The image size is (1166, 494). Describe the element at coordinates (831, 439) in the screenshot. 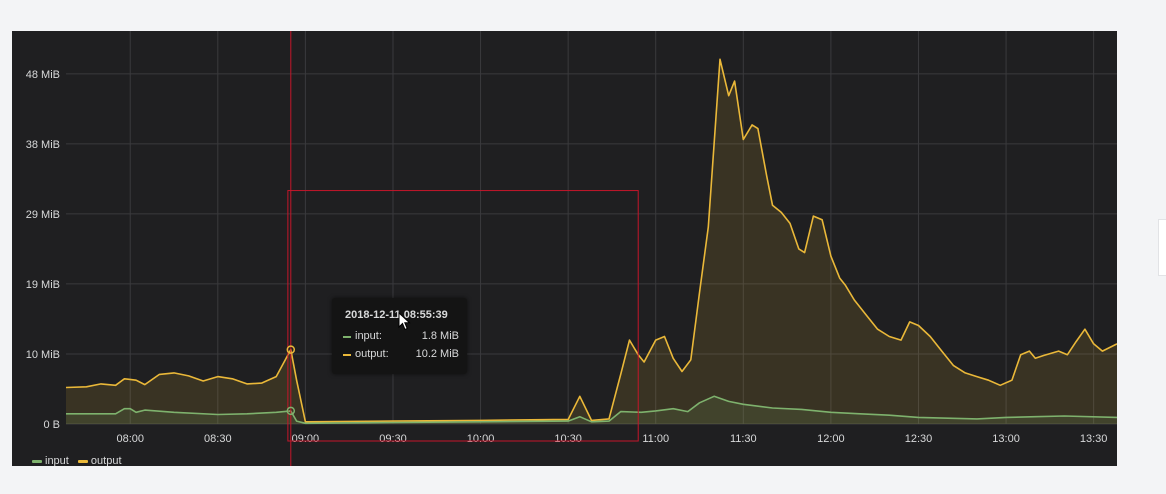

I see `x-tick-label: 12:00` at that location.